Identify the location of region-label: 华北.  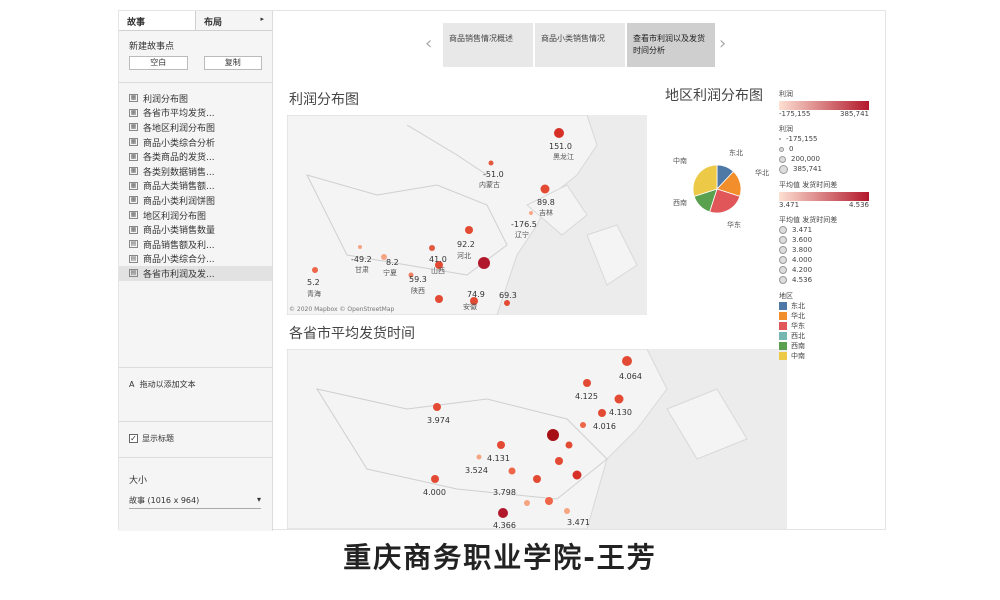
(798, 316).